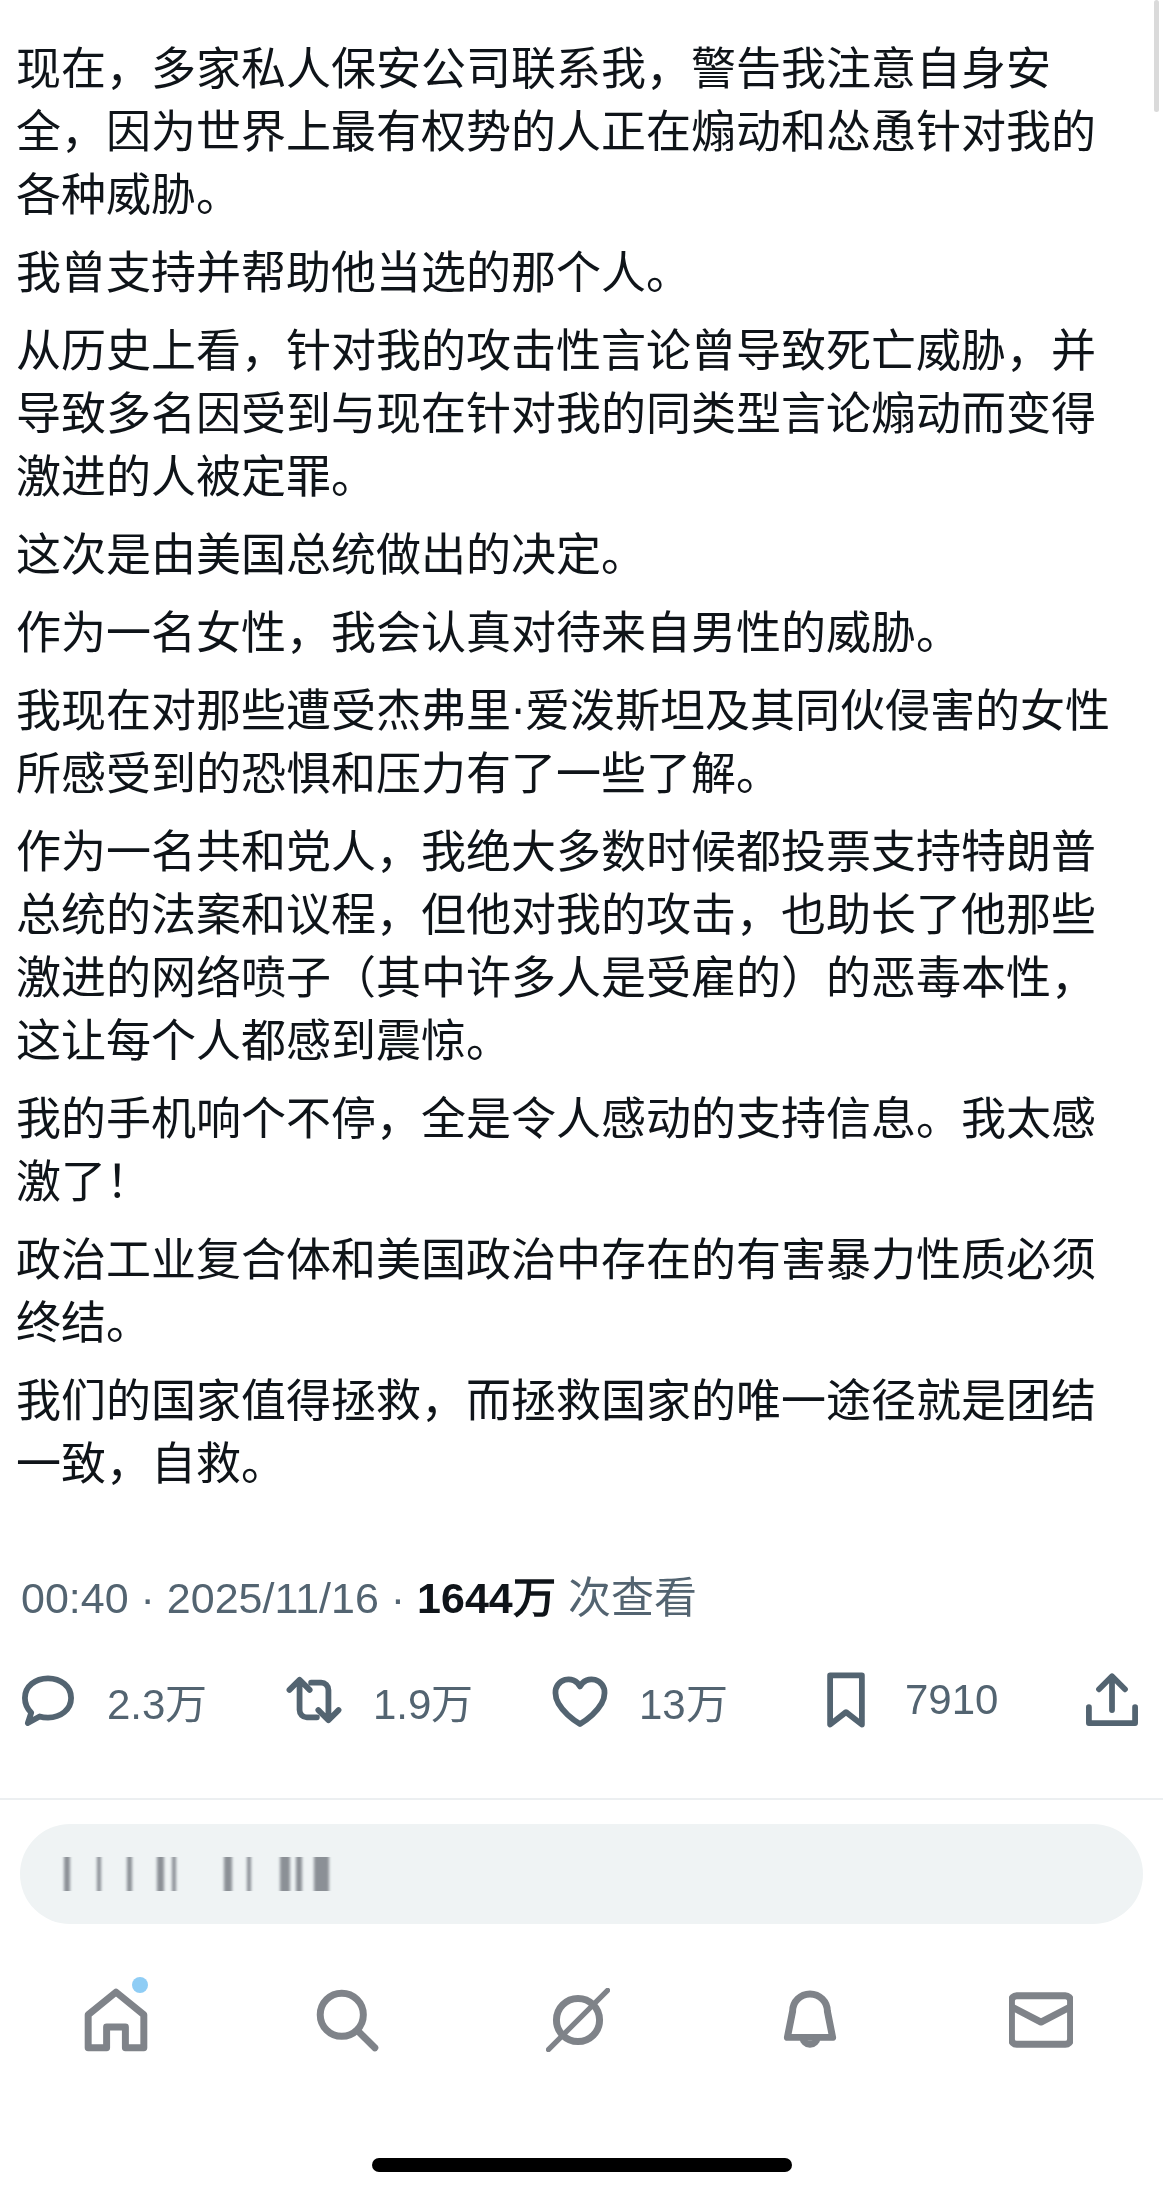 The width and height of the screenshot is (1163, 2191). Describe the element at coordinates (114, 1700) in the screenshot. I see `reply-button: 2.3万` at that location.